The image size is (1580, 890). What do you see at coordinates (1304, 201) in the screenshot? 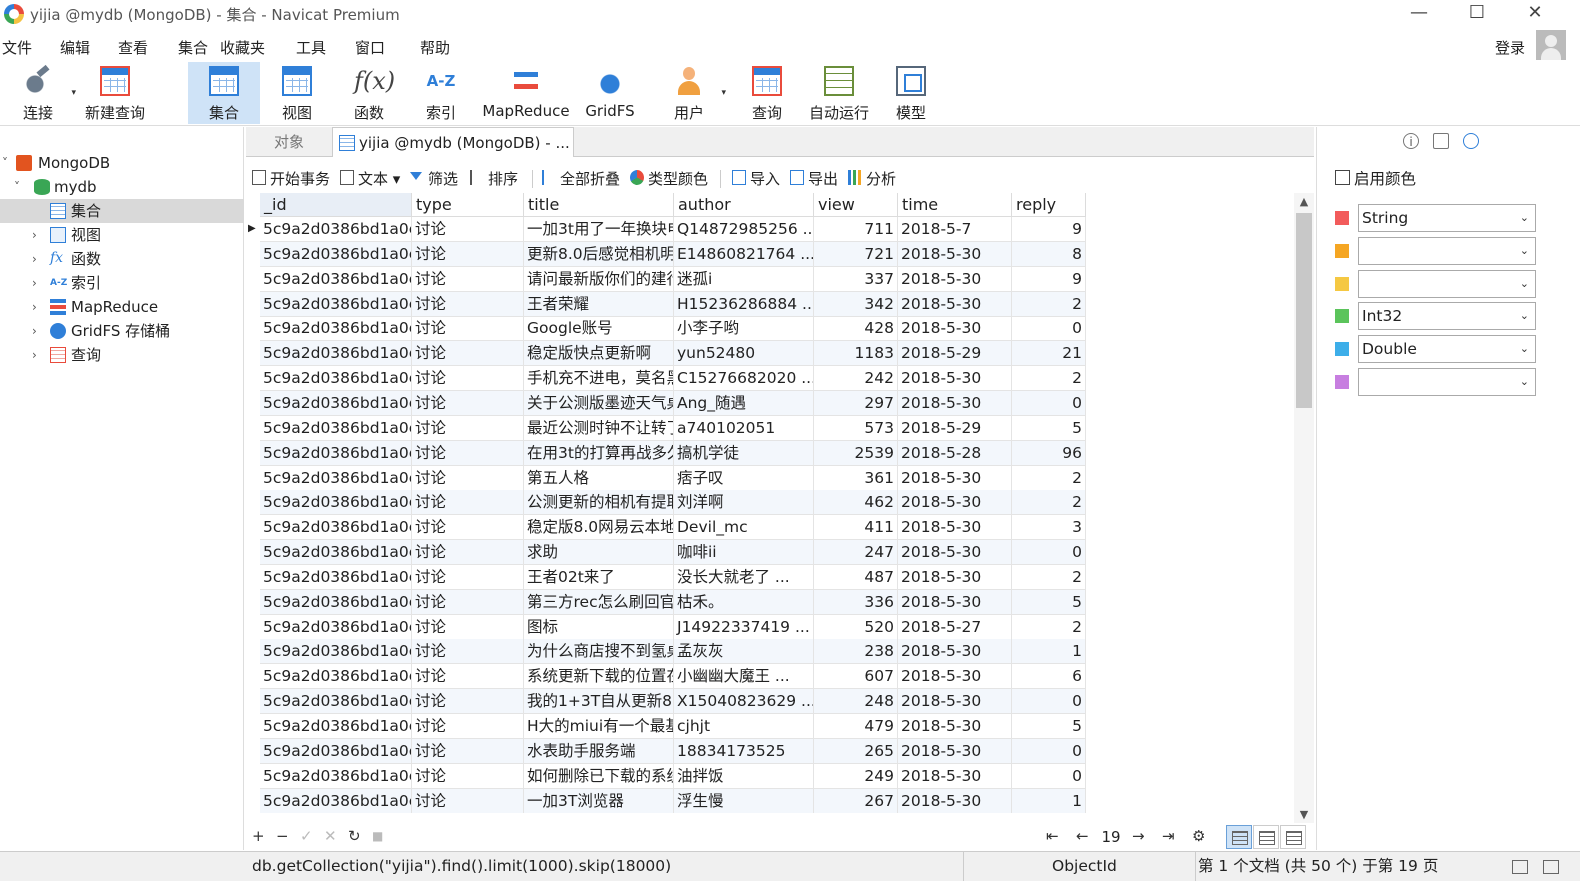
I see `scroll-up-icon: ▲` at bounding box center [1304, 201].